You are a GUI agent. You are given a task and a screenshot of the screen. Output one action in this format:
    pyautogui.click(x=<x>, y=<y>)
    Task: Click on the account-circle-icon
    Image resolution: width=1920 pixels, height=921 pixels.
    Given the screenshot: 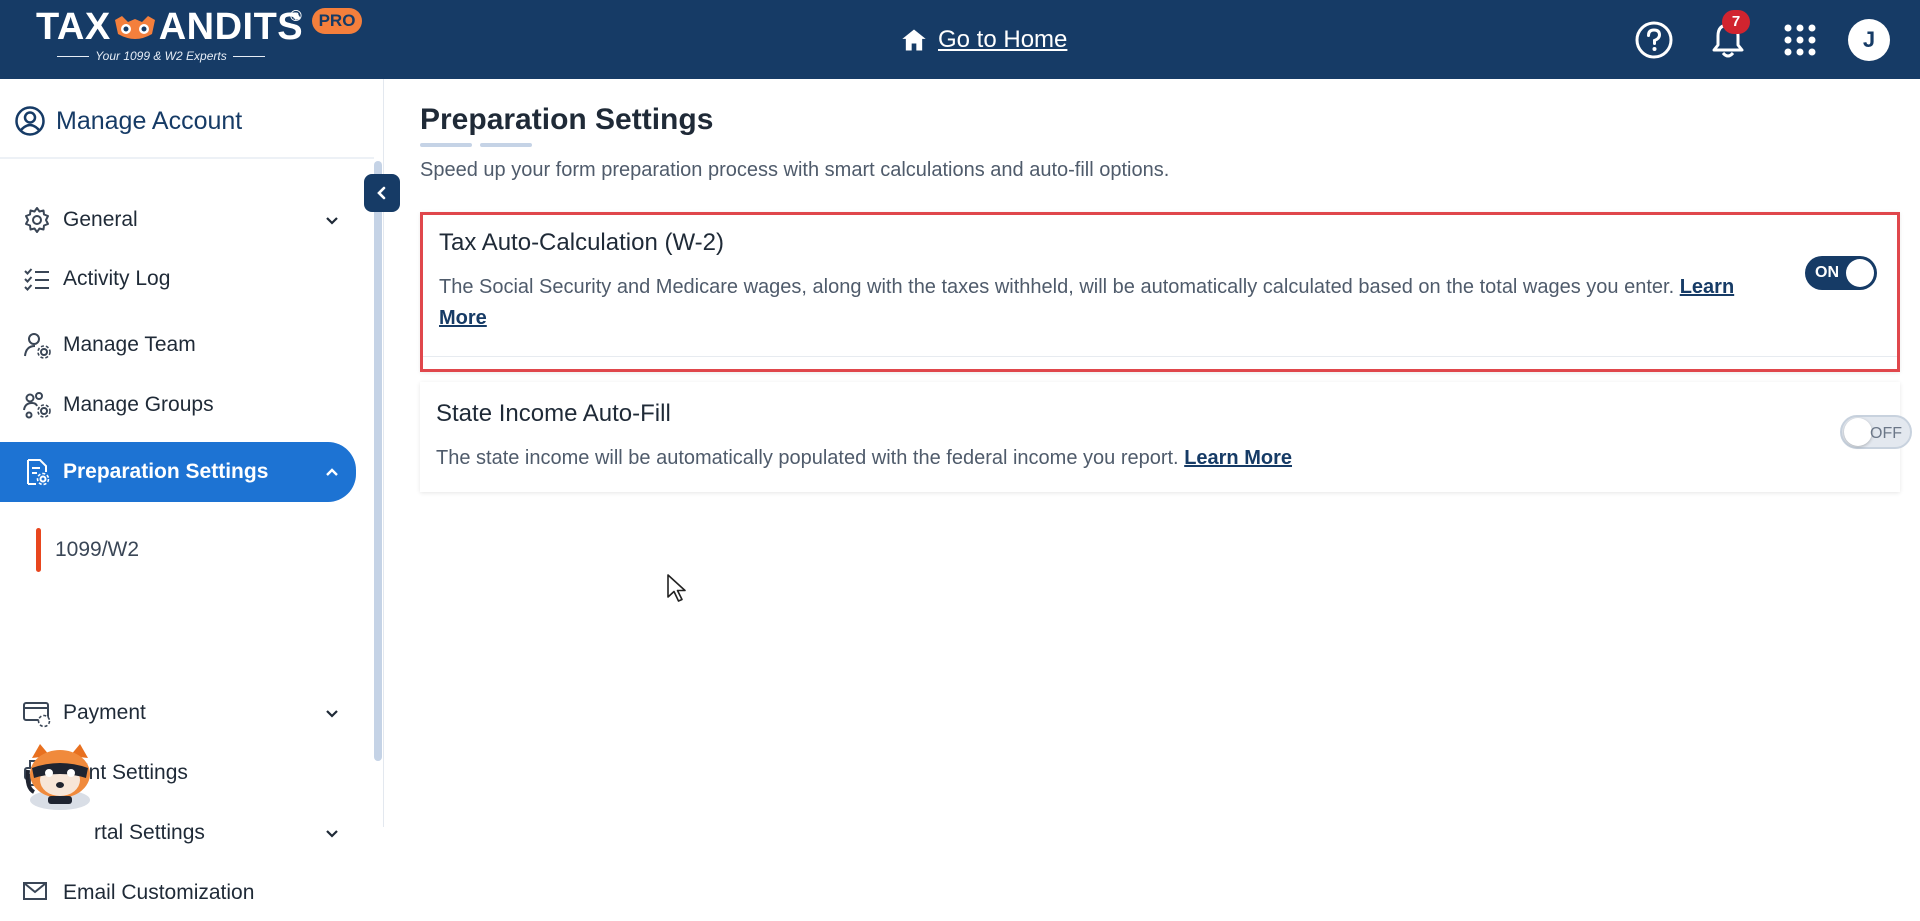 What is the action you would take?
    pyautogui.click(x=30, y=121)
    